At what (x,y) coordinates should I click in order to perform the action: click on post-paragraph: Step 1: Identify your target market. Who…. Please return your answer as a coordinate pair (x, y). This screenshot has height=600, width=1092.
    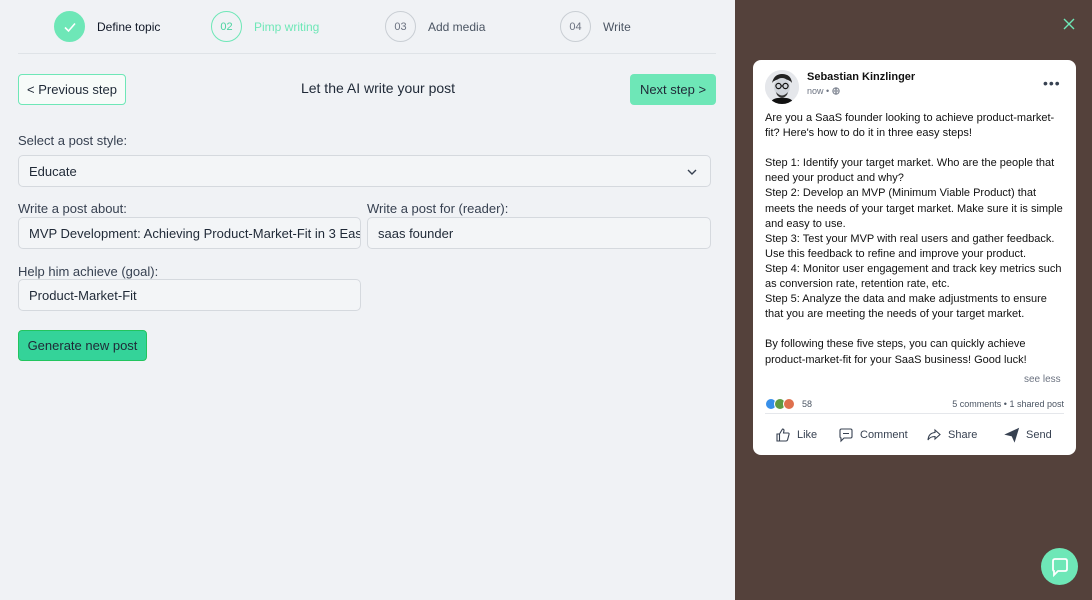
    Looking at the image, I should click on (910, 171).